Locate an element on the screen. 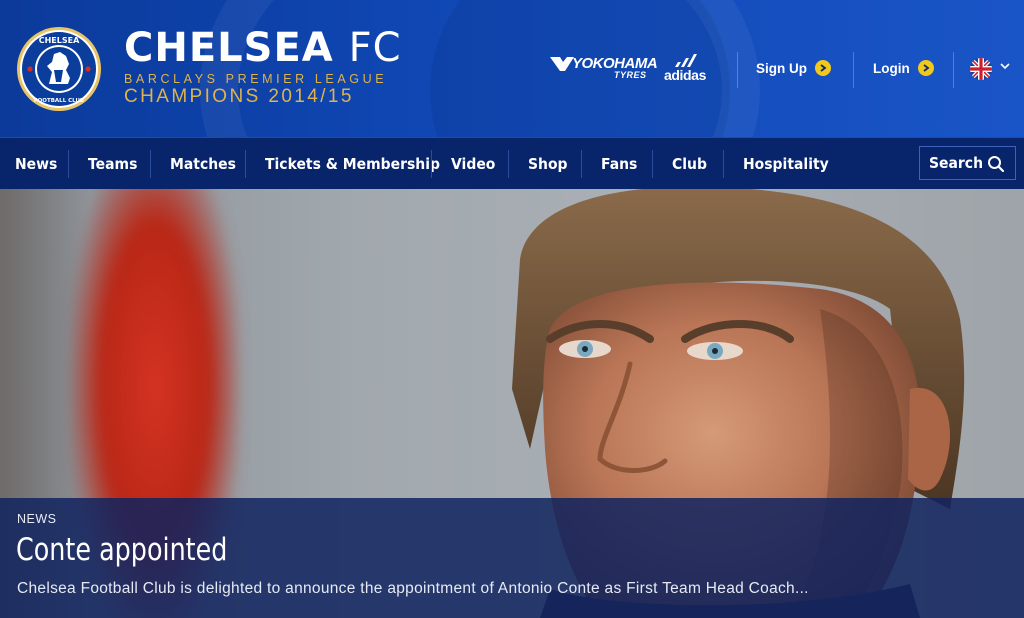 The height and width of the screenshot is (618, 1024). chelsea-crest-logo: CHELSEA FOOTBALL CLUB is located at coordinates (59, 69).